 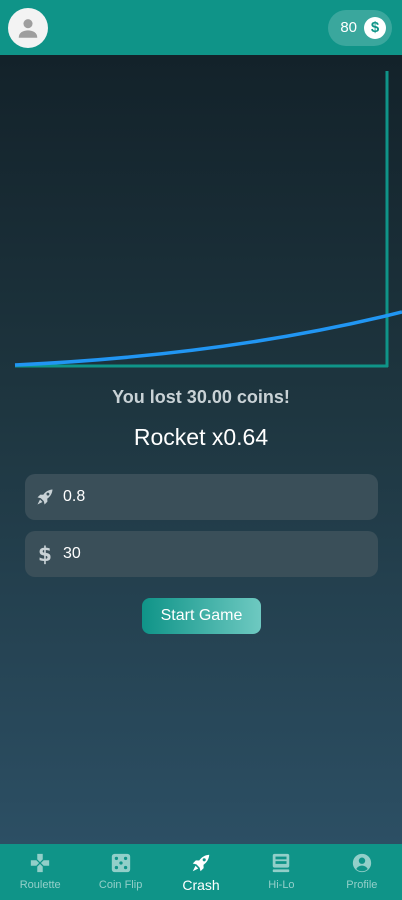 What do you see at coordinates (201, 554) in the screenshot?
I see `bet-amount-field: $ 30` at bounding box center [201, 554].